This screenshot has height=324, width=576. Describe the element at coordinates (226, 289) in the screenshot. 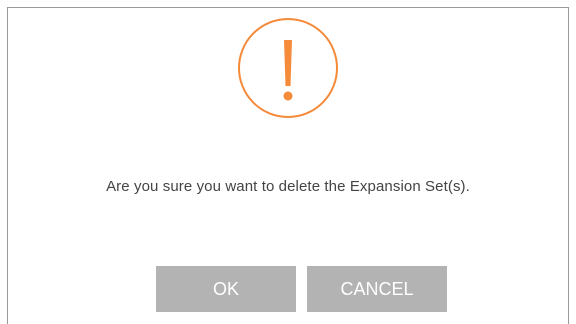

I see `ok-button: OK` at that location.